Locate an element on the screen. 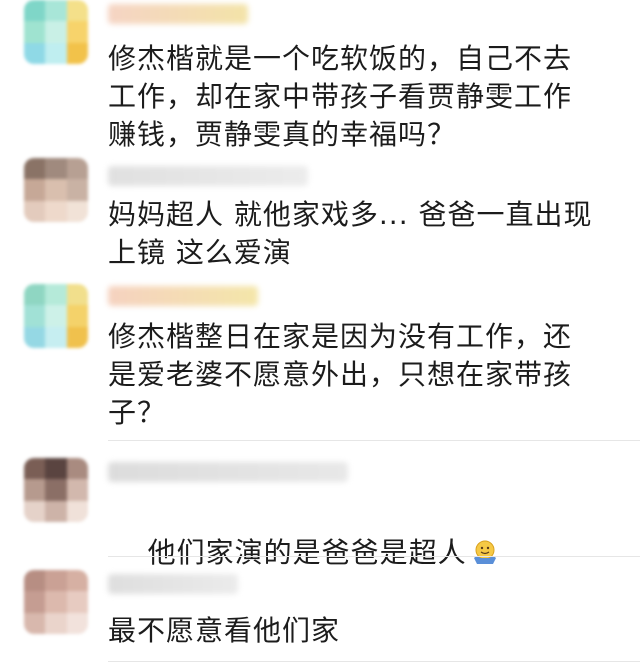 The height and width of the screenshot is (664, 640). comment-text: 修杰楷整日在家是因为没有工作，还 是爱老婆不愿意外出，只想在家带孩 子？ is located at coordinates (340, 374).